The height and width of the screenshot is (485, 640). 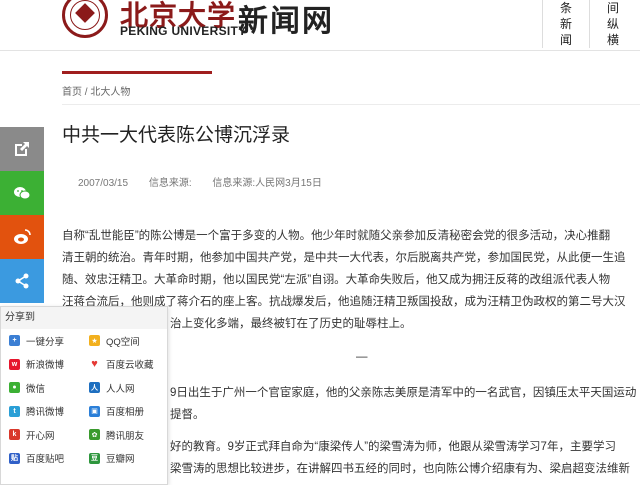 I want to click on tencent-weibo-icon: t, so click(x=14, y=411).